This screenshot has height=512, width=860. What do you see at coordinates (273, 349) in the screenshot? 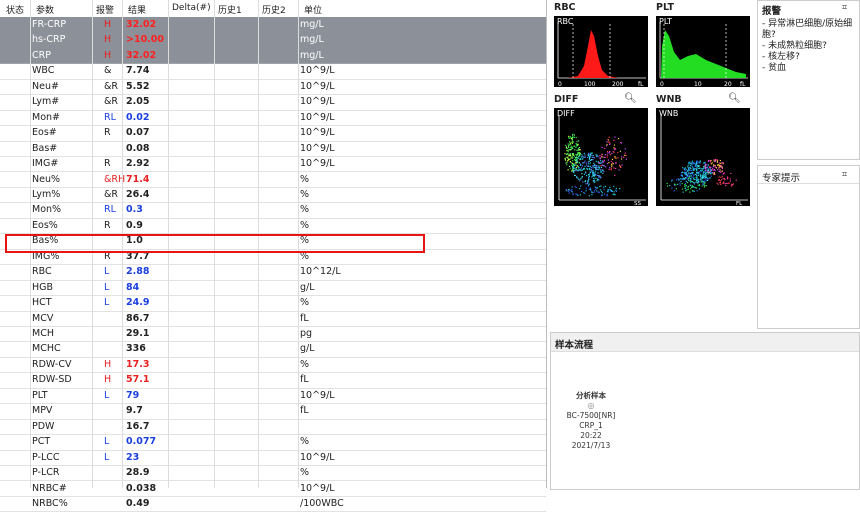
I see `table-row: MCHC 336 g/L` at bounding box center [273, 349].